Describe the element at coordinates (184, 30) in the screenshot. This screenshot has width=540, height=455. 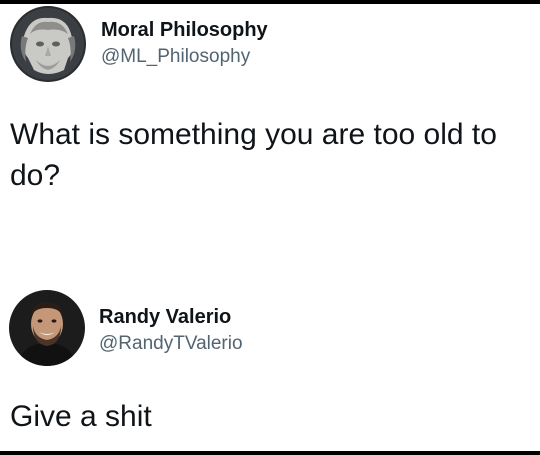
I see `display-name: Moral Philosophy` at that location.